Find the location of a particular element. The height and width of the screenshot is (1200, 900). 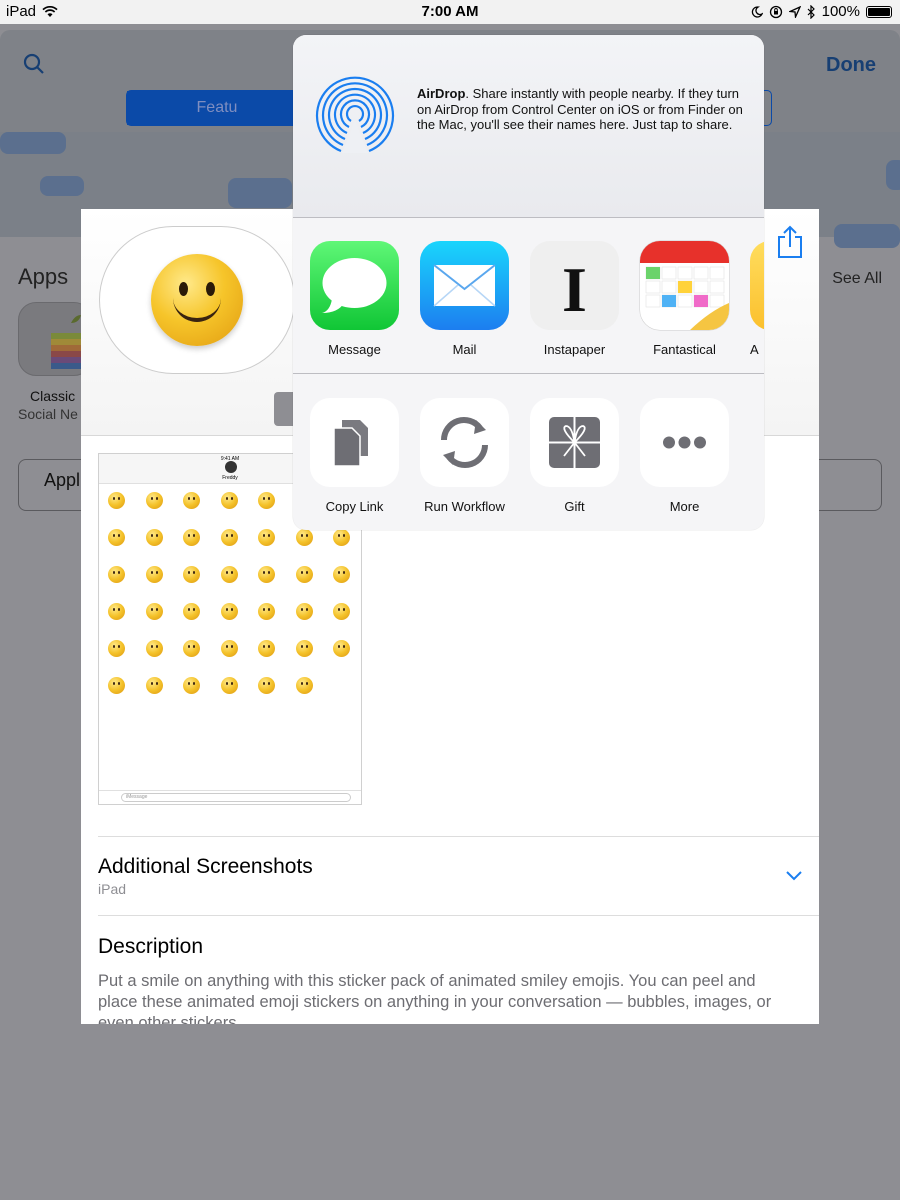

fantastical-icon is located at coordinates (684, 285).